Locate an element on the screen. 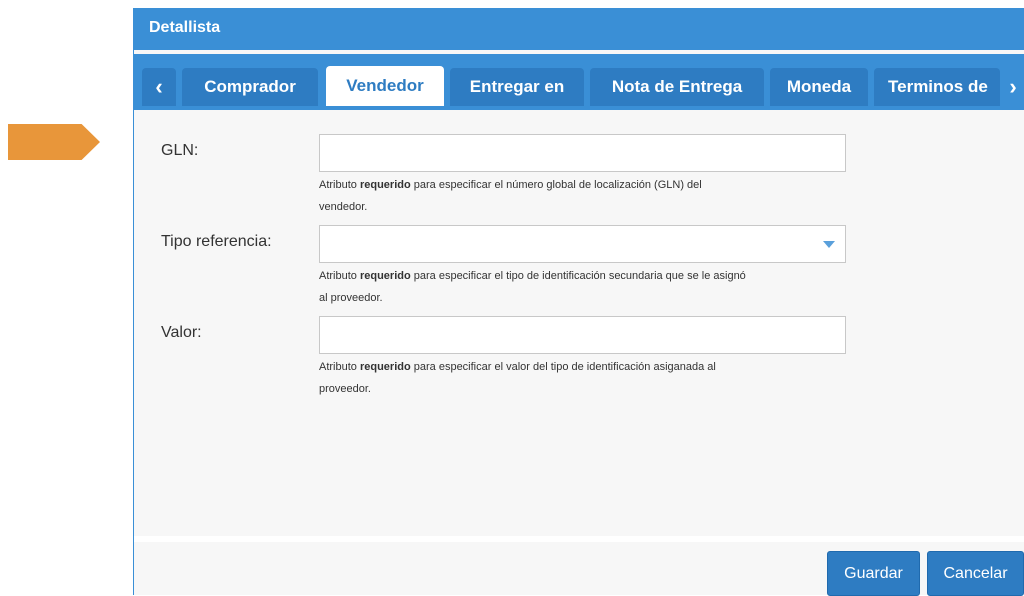 The image size is (1024, 596). tipo-referencia-label: Tipo referencia: is located at coordinates (216, 241).